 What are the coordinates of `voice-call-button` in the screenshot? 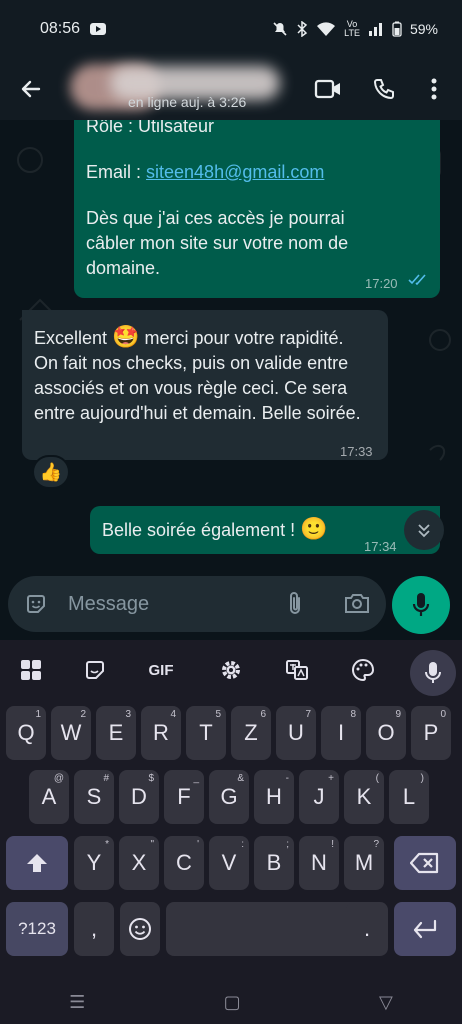 It's located at (384, 89).